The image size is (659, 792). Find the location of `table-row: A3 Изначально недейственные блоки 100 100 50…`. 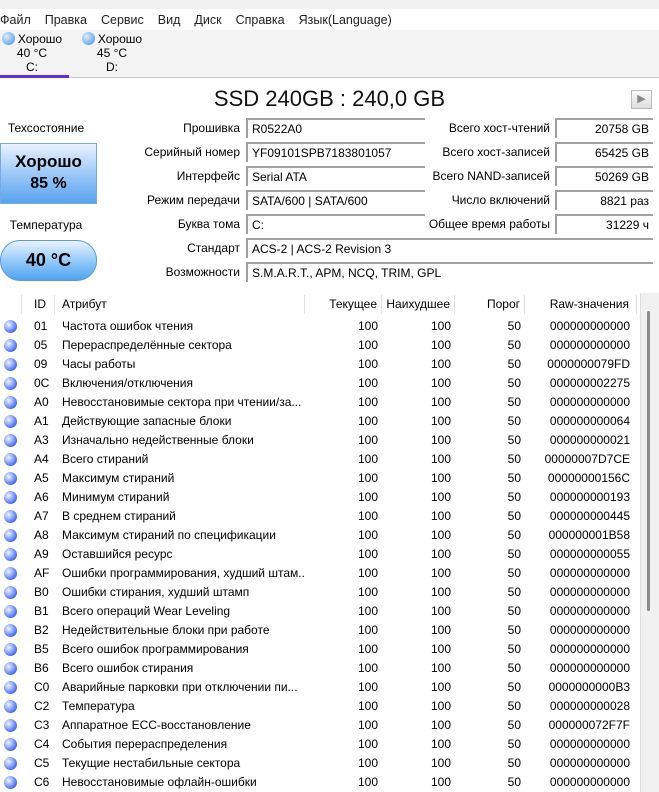

table-row: A3 Изначально недейственные блоки 100 100 50… is located at coordinates (320, 440).